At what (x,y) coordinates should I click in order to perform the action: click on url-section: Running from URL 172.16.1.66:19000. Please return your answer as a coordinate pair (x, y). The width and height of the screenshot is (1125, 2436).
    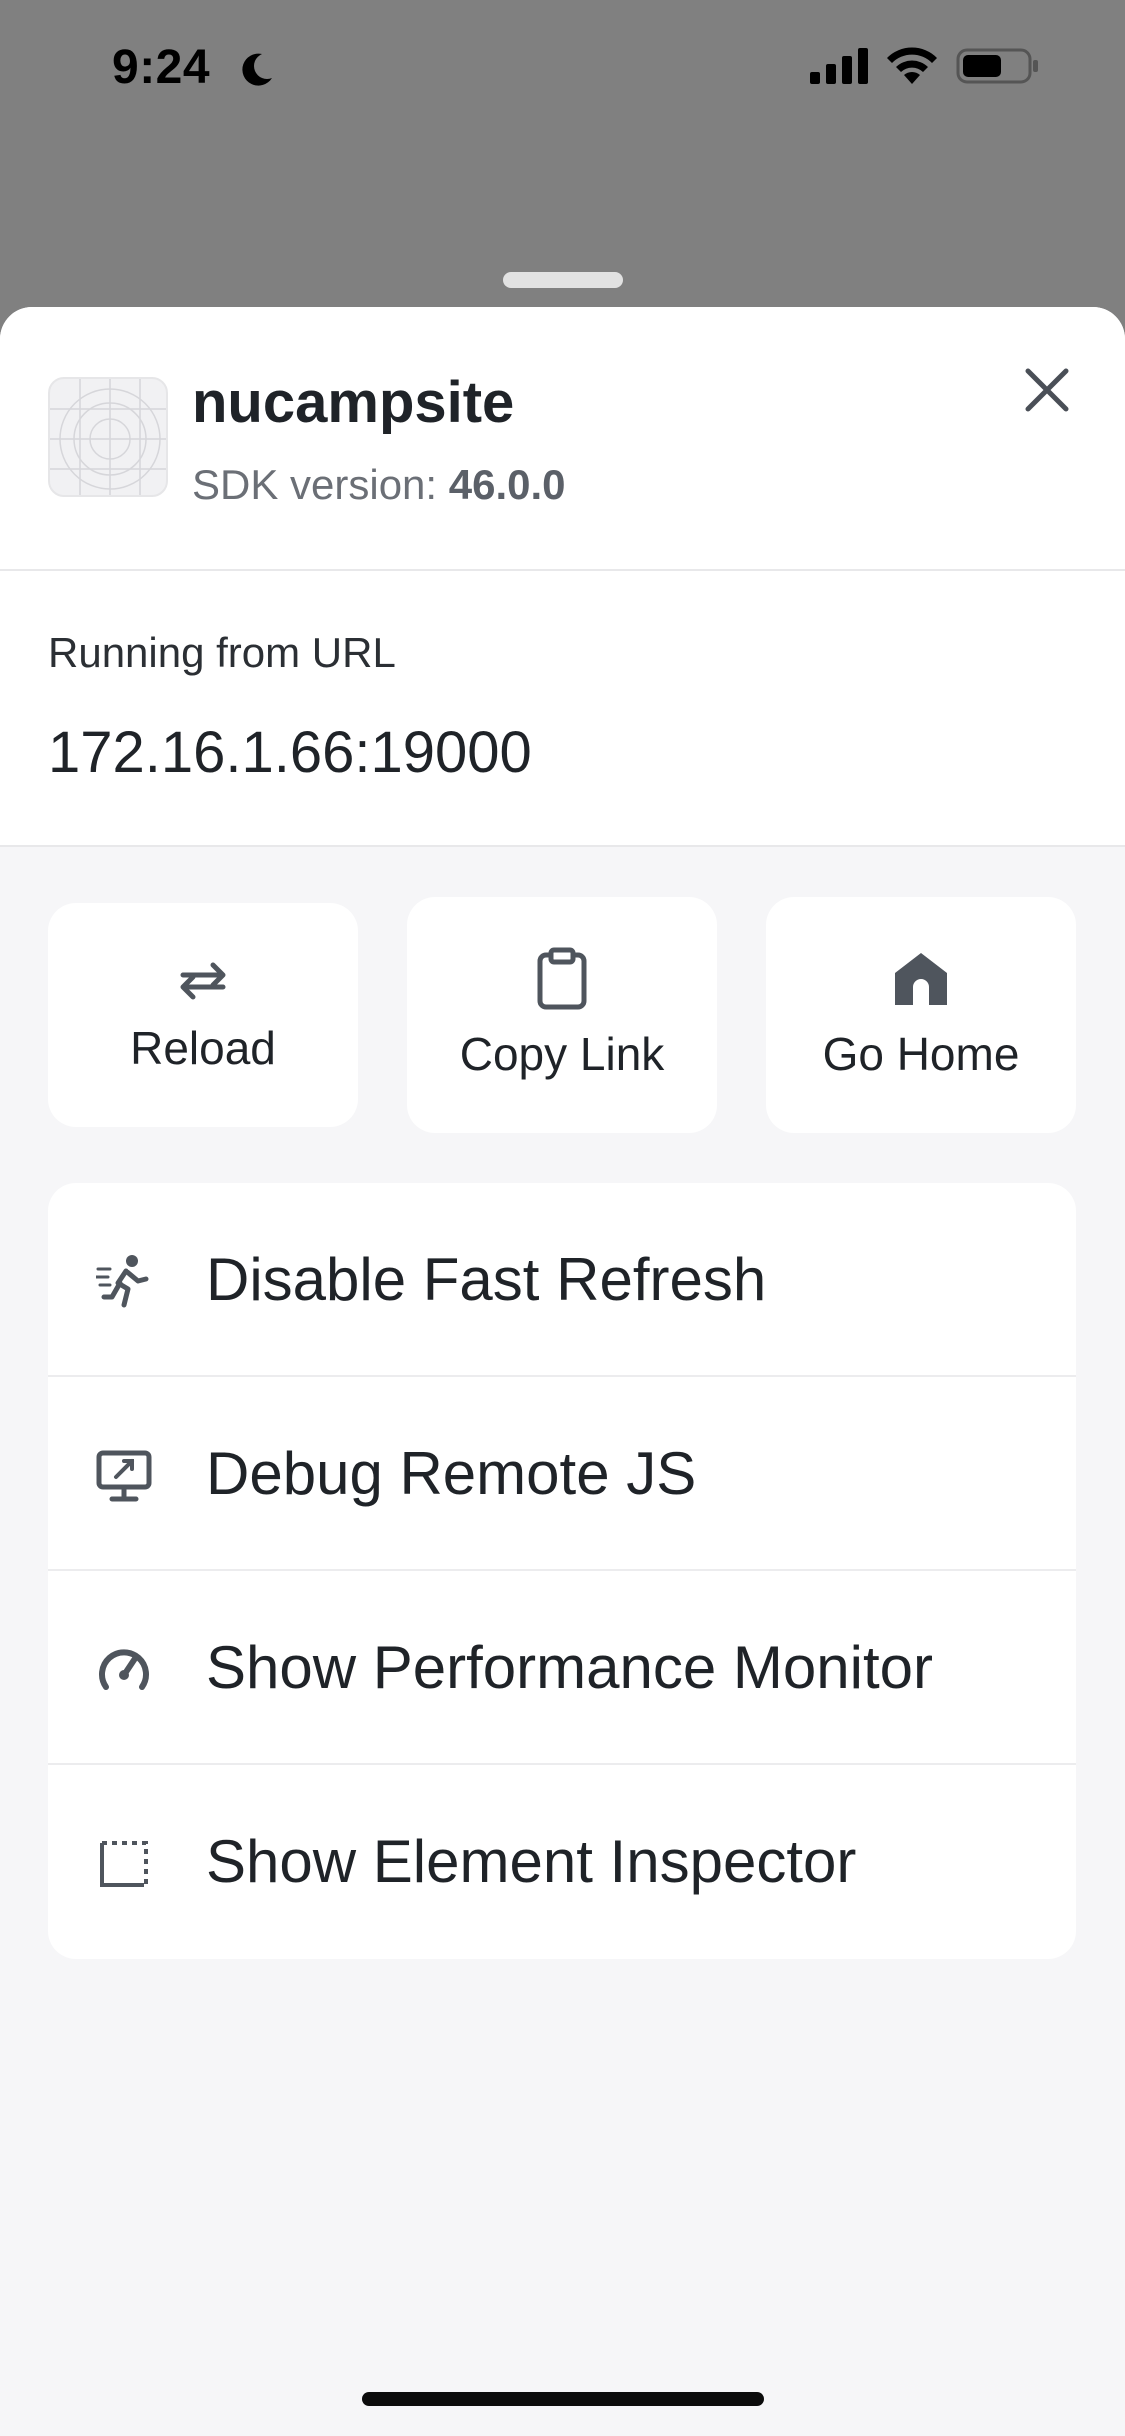
    Looking at the image, I should click on (562, 709).